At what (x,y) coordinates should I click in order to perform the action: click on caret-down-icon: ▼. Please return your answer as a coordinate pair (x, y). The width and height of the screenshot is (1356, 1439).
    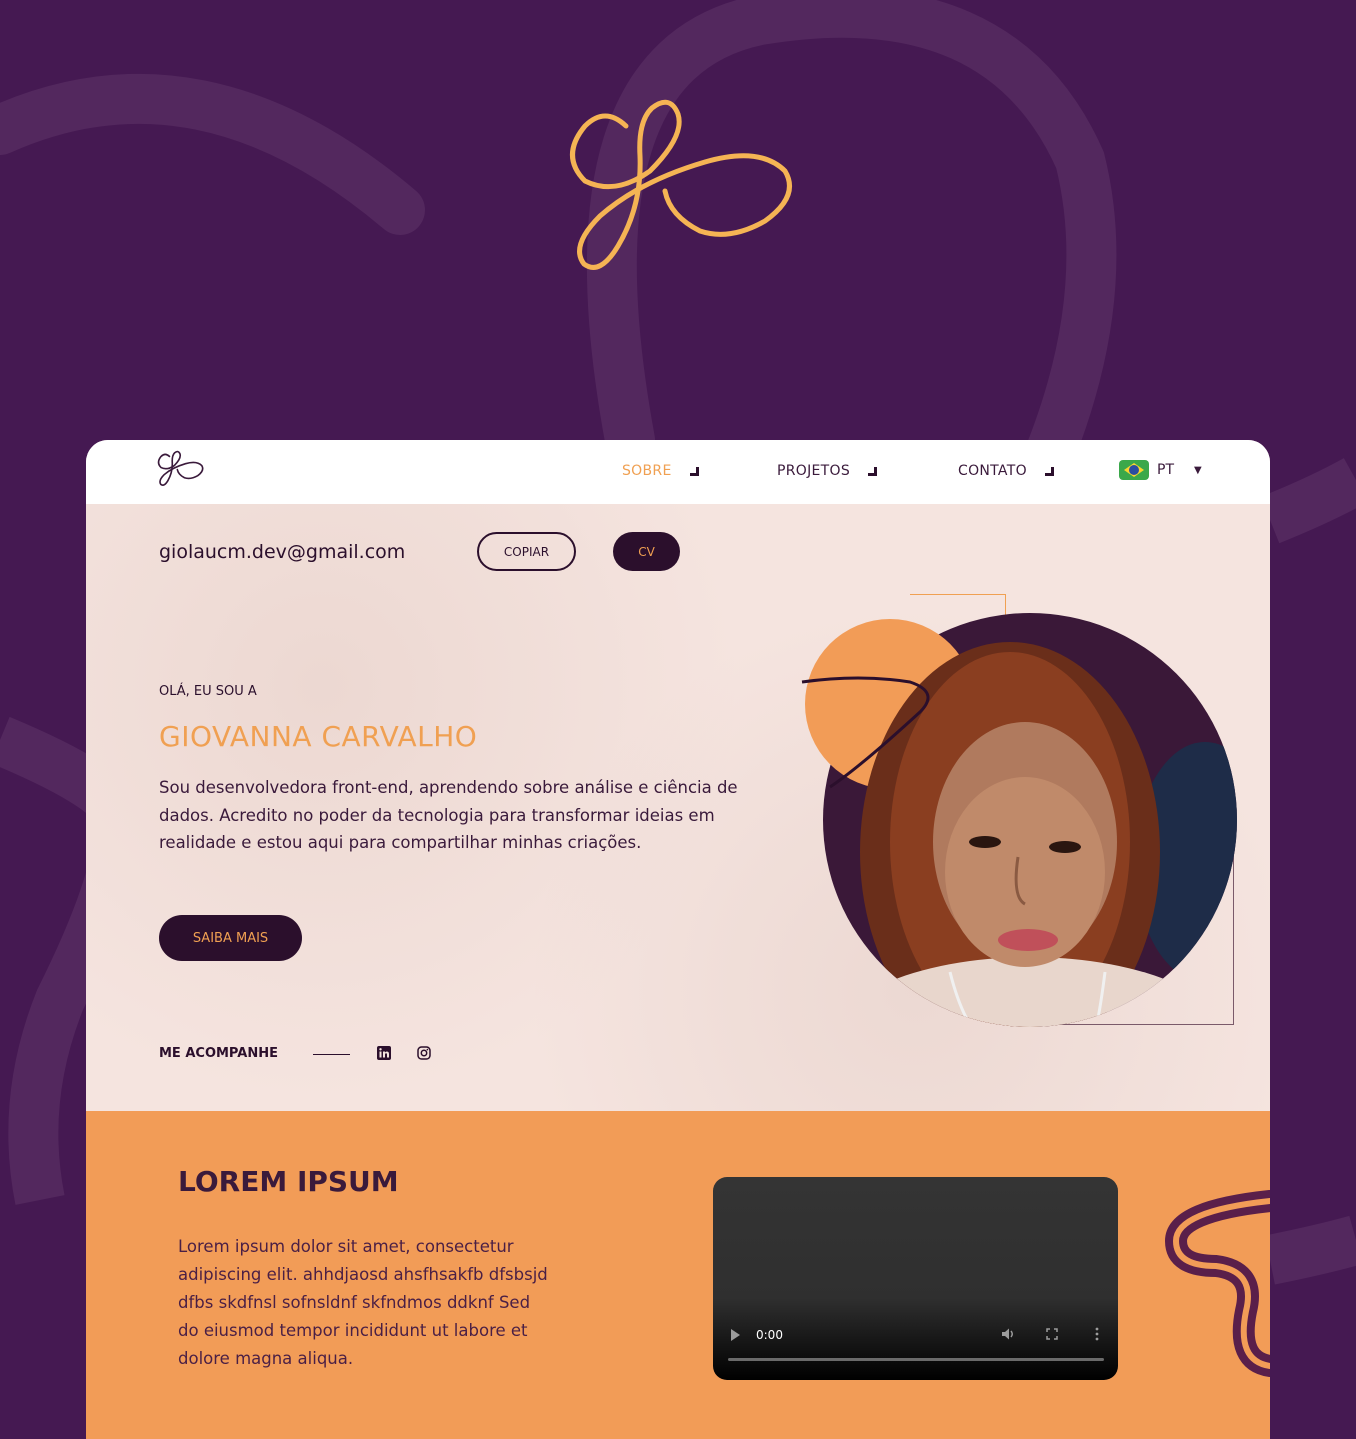
    Looking at the image, I should click on (1198, 470).